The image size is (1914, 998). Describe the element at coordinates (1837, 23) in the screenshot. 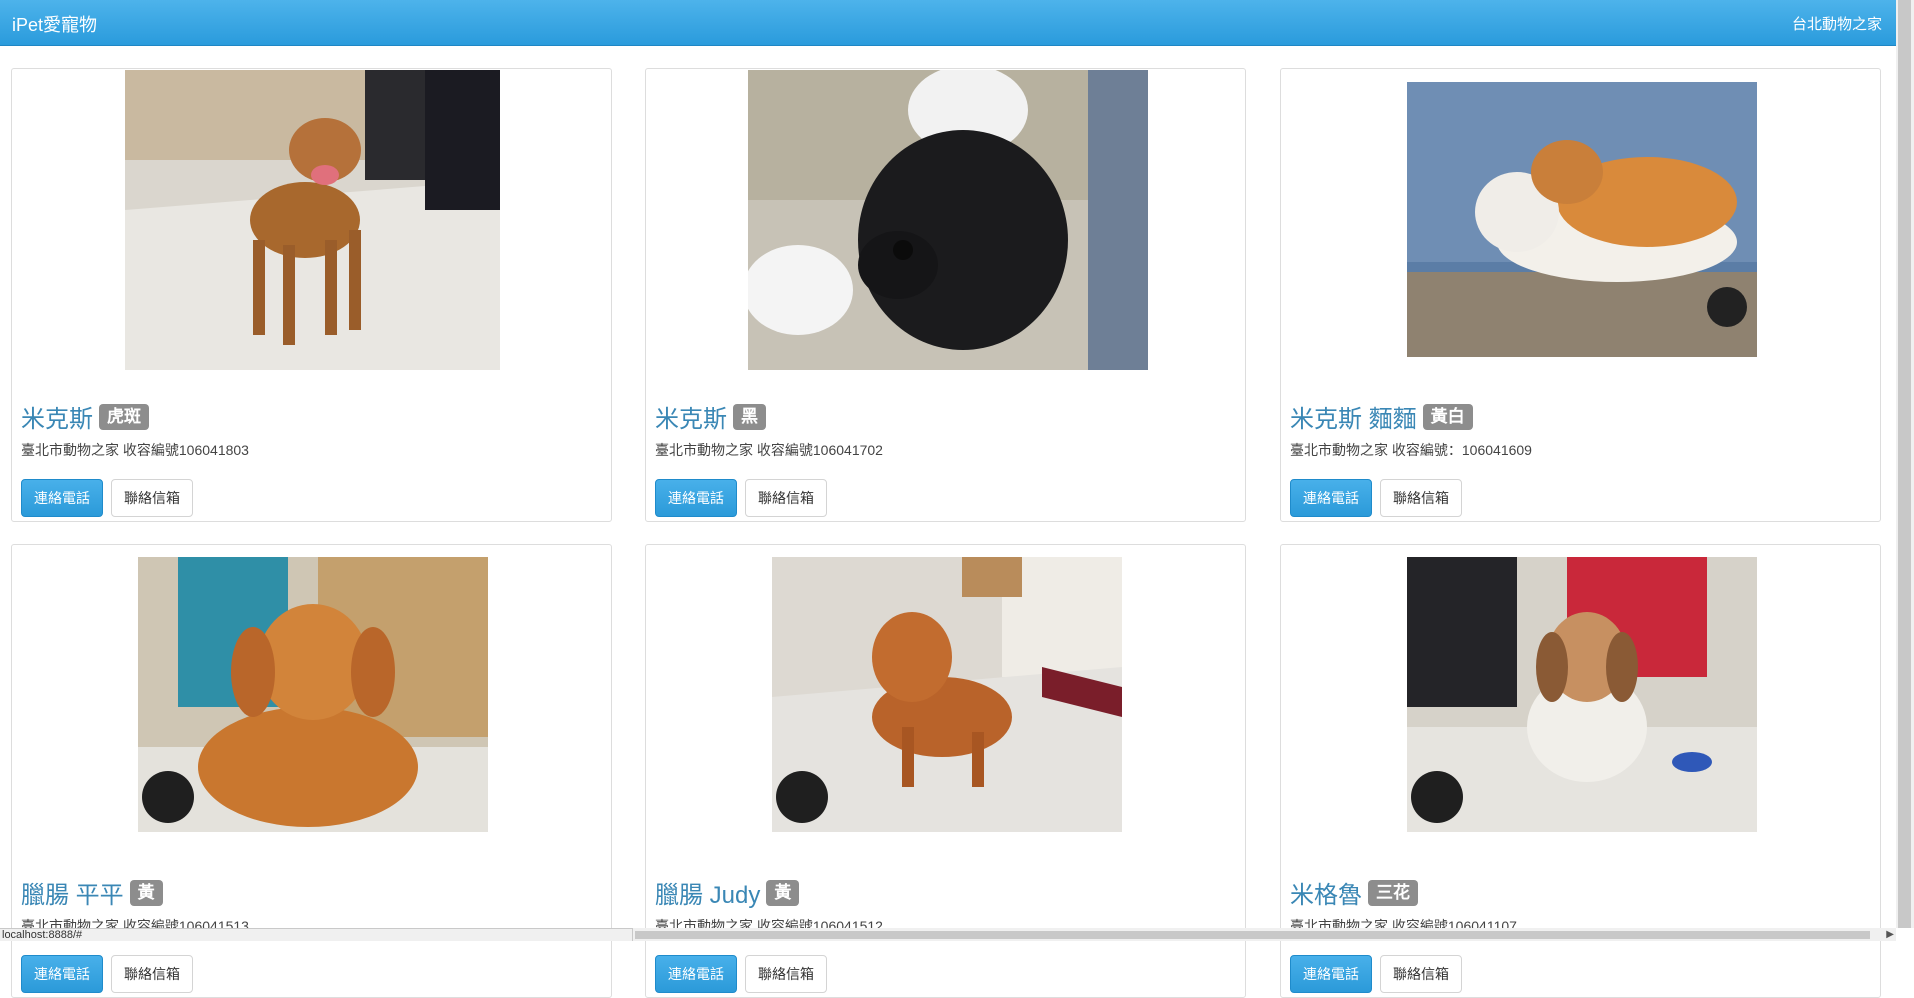

I see `shelter-link: 台北動物之家` at that location.